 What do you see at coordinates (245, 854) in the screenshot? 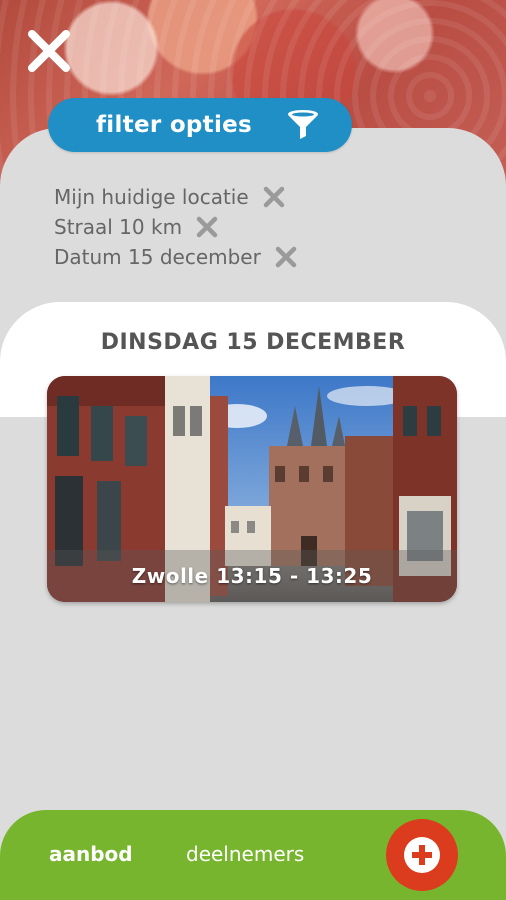
I see `tab-deelnemers: deelnemers` at bounding box center [245, 854].